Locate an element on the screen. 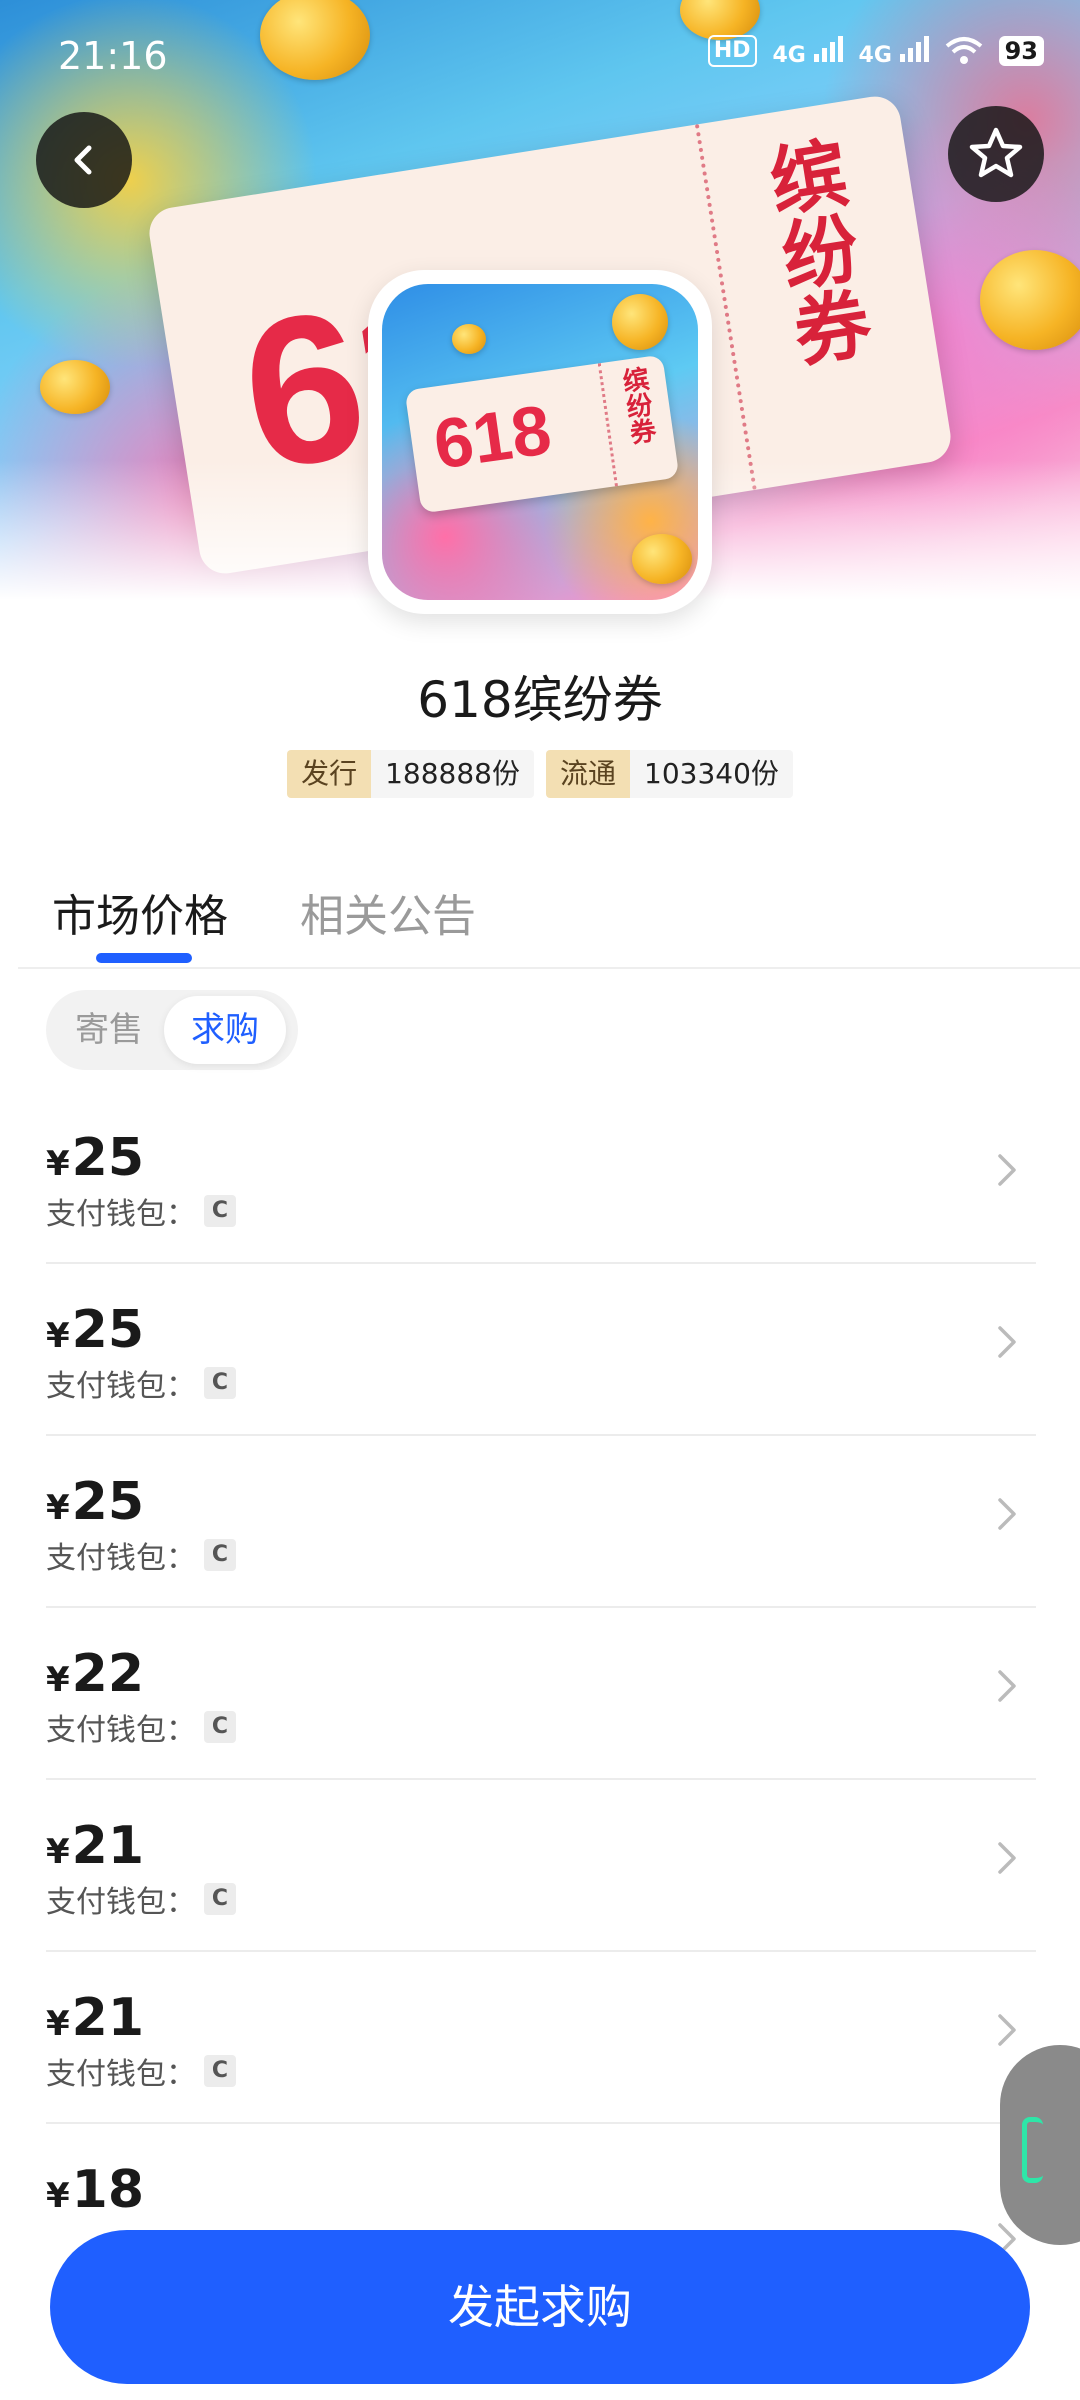  back-button is located at coordinates (84, 160).